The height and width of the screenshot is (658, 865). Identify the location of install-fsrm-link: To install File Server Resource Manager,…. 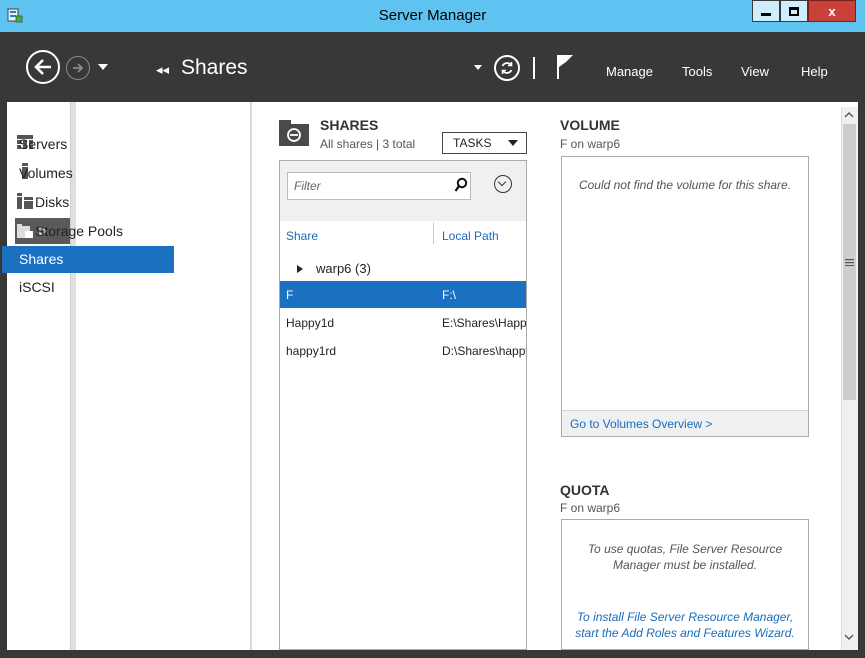
(685, 625).